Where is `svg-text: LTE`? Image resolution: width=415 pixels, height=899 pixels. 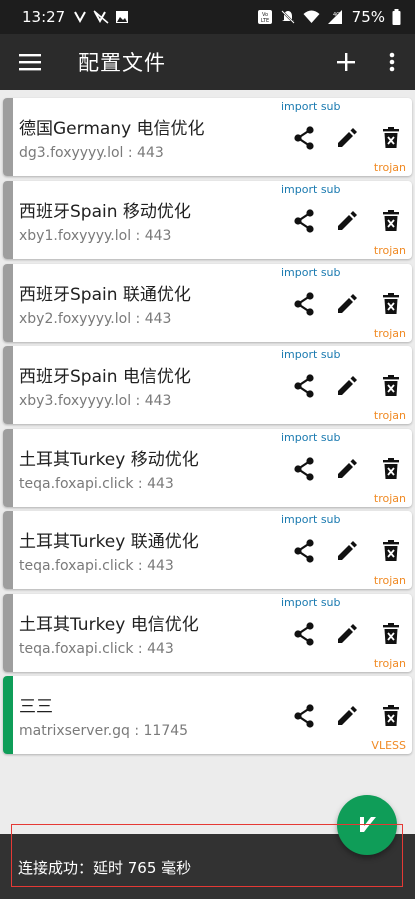
svg-text: LTE is located at coordinates (265, 21).